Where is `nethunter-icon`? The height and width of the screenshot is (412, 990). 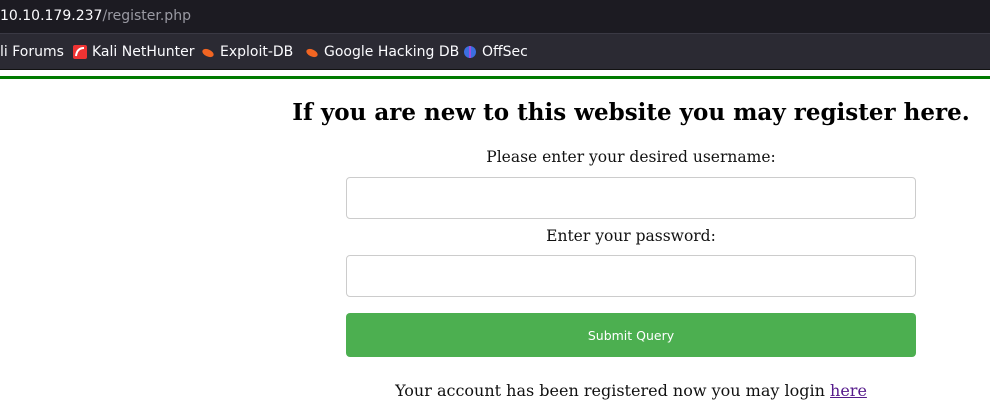 nethunter-icon is located at coordinates (80, 52).